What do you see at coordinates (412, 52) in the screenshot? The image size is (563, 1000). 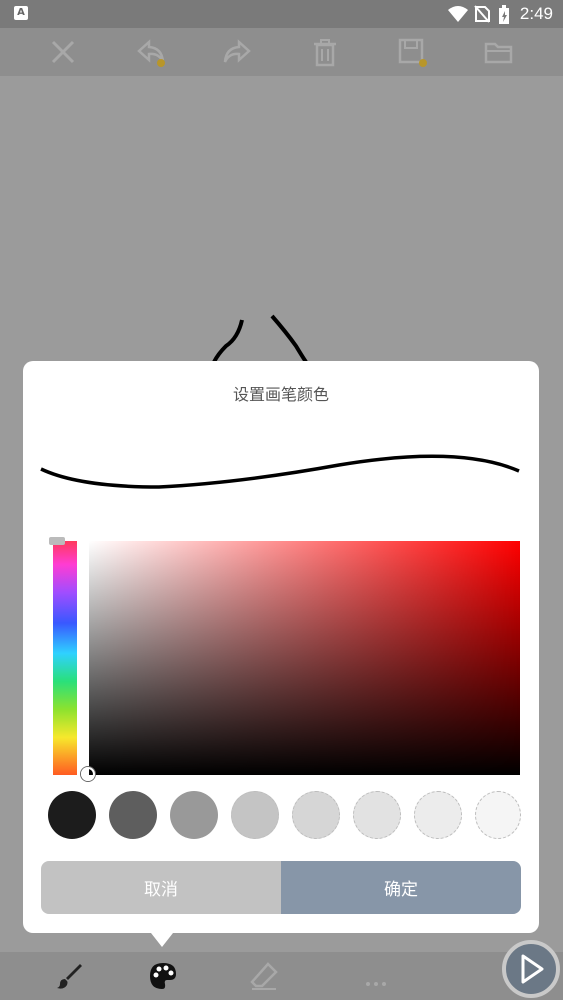 I see `save-icon` at bounding box center [412, 52].